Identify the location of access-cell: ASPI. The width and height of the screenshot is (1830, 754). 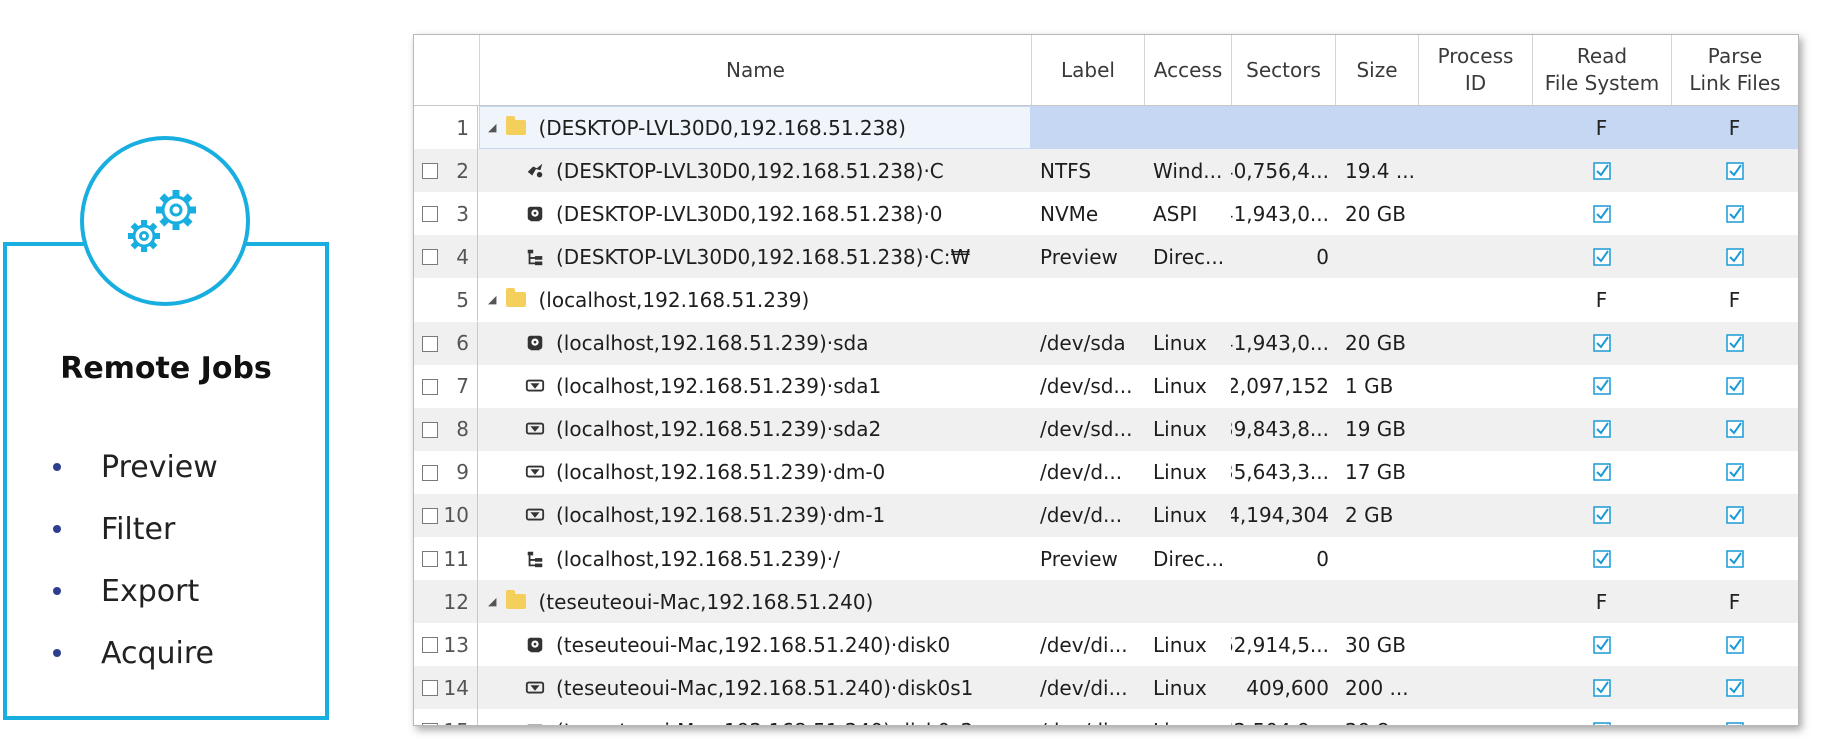
(1175, 213).